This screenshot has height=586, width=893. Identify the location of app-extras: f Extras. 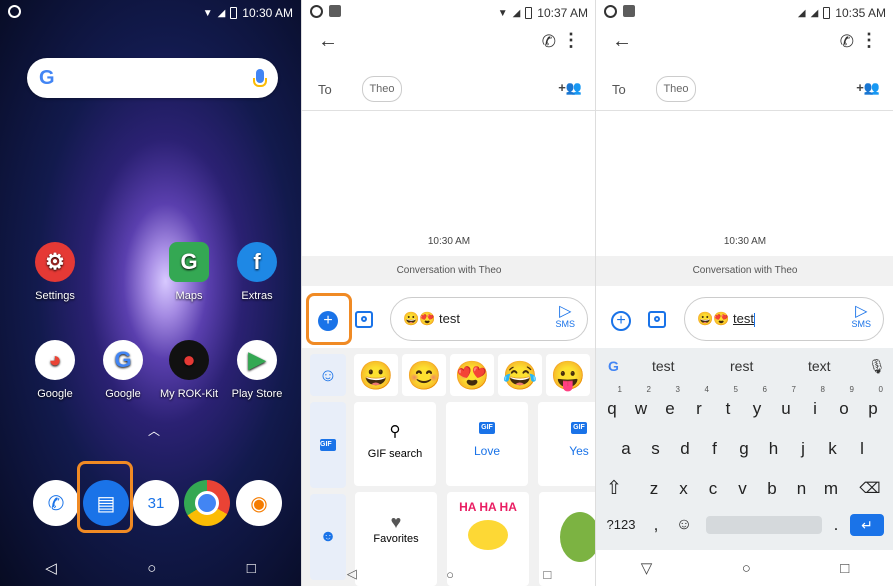
(257, 272).